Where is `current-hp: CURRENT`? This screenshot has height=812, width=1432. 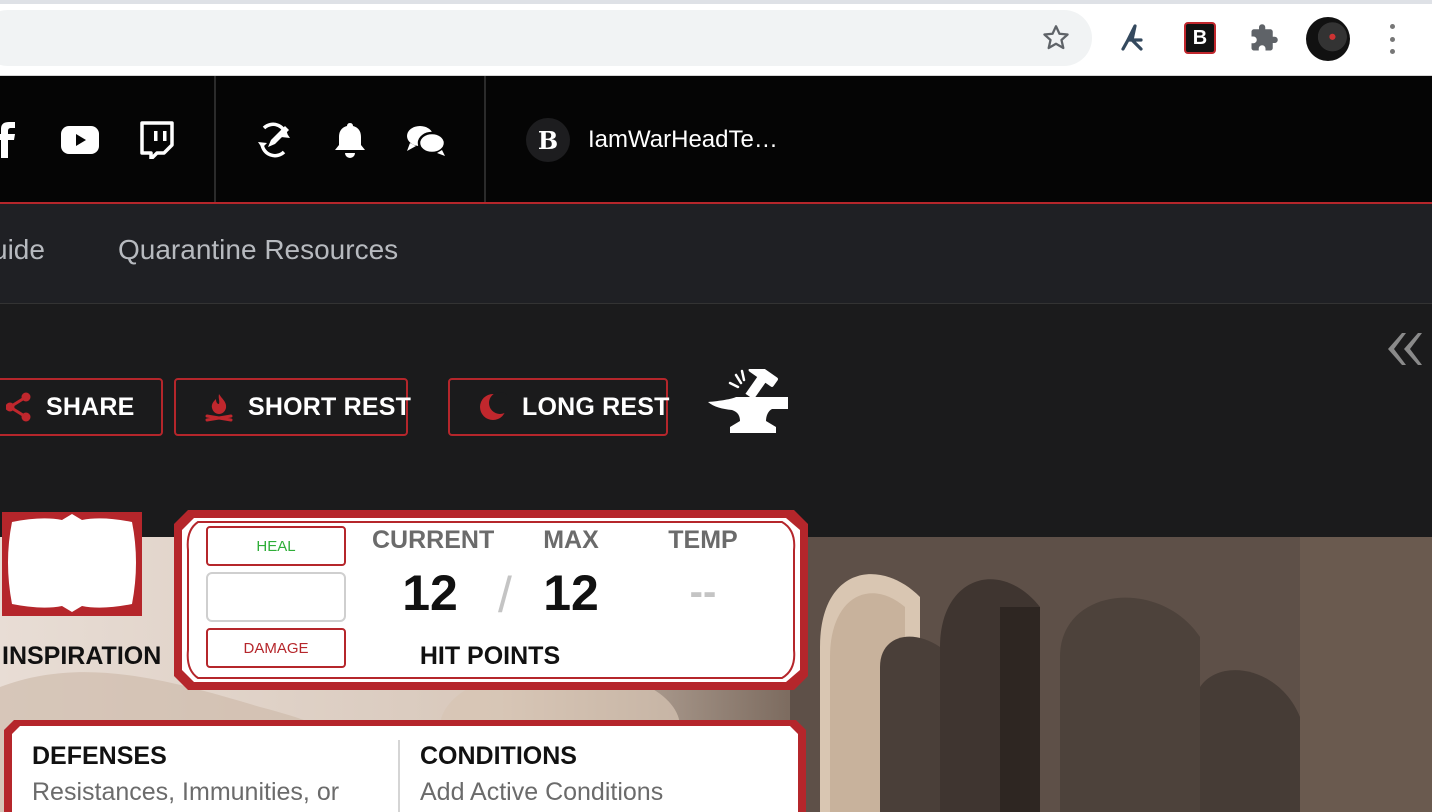 current-hp: CURRENT is located at coordinates (433, 540).